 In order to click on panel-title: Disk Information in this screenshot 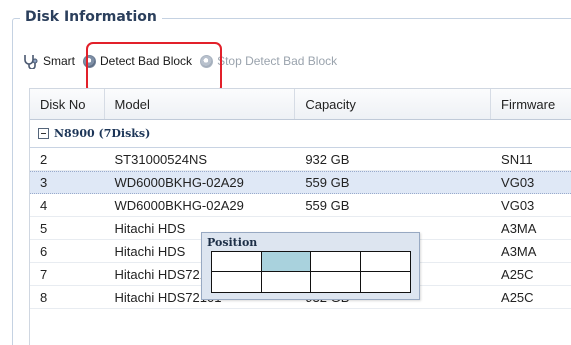, I will do `click(91, 17)`.